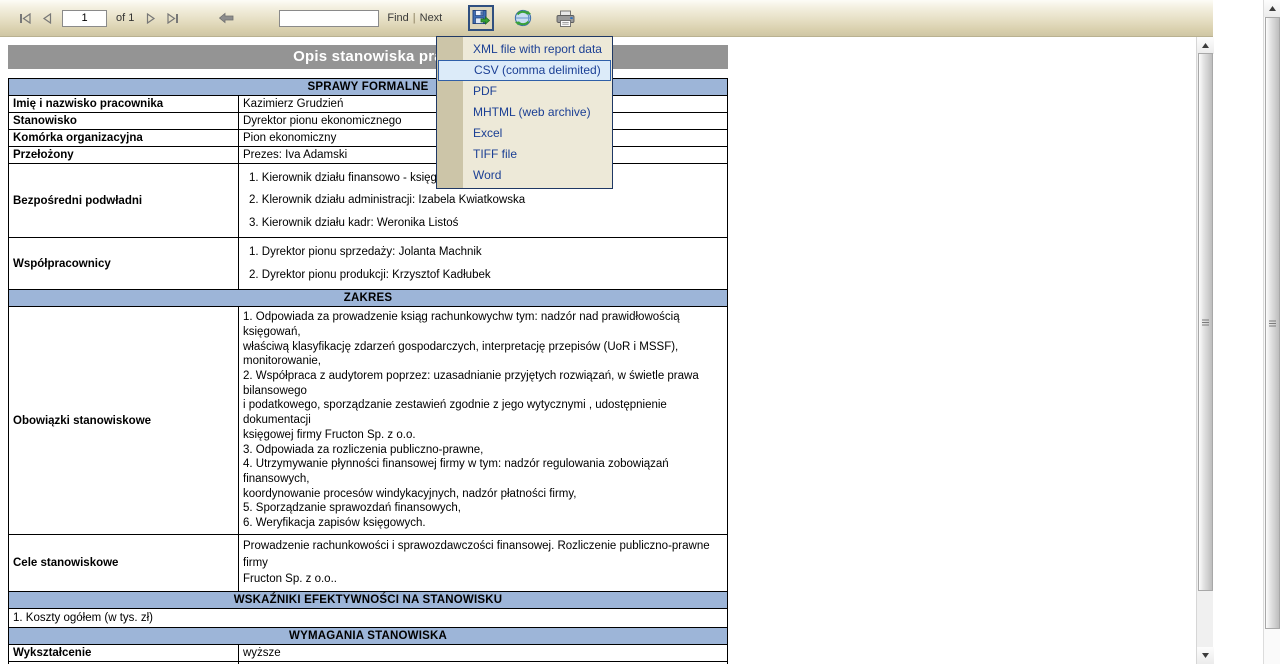 This screenshot has height=664, width=1280. I want to click on scrollbar-grip-icon, so click(1205, 322).